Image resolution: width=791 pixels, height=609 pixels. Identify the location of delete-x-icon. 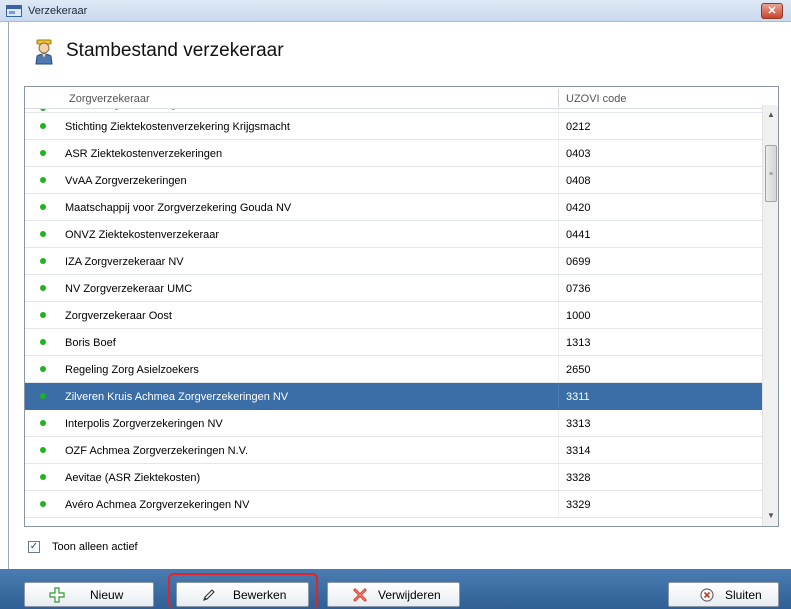
(360, 595).